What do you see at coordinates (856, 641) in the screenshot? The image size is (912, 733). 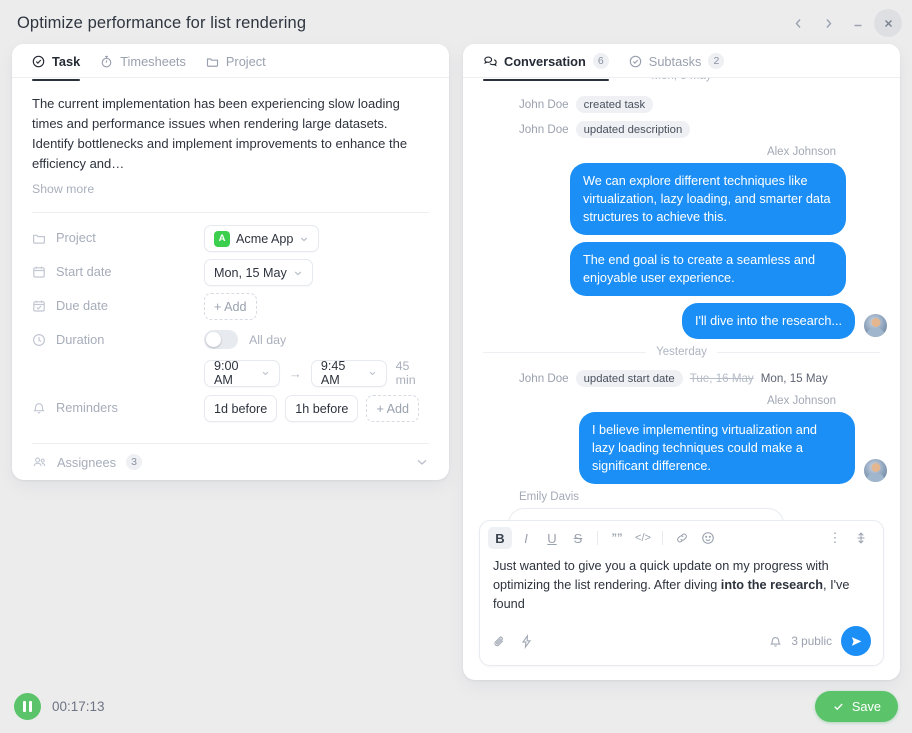 I see `send-button` at bounding box center [856, 641].